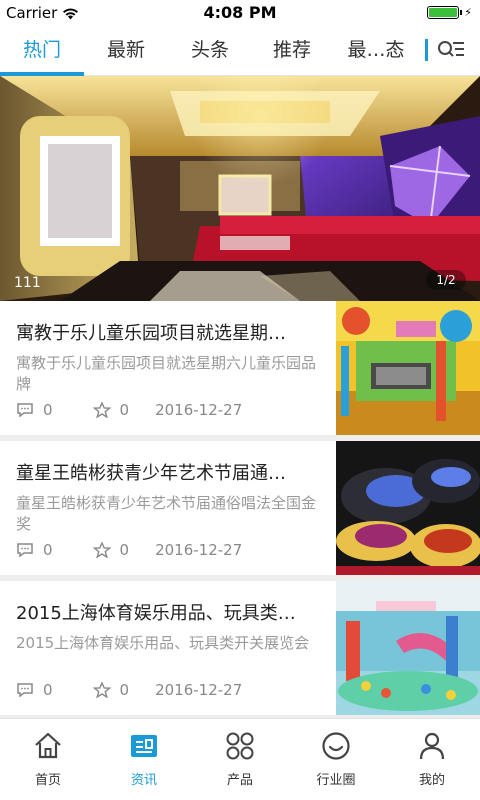  Describe the element at coordinates (143, 780) in the screenshot. I see `nav-label: 资讯` at that location.